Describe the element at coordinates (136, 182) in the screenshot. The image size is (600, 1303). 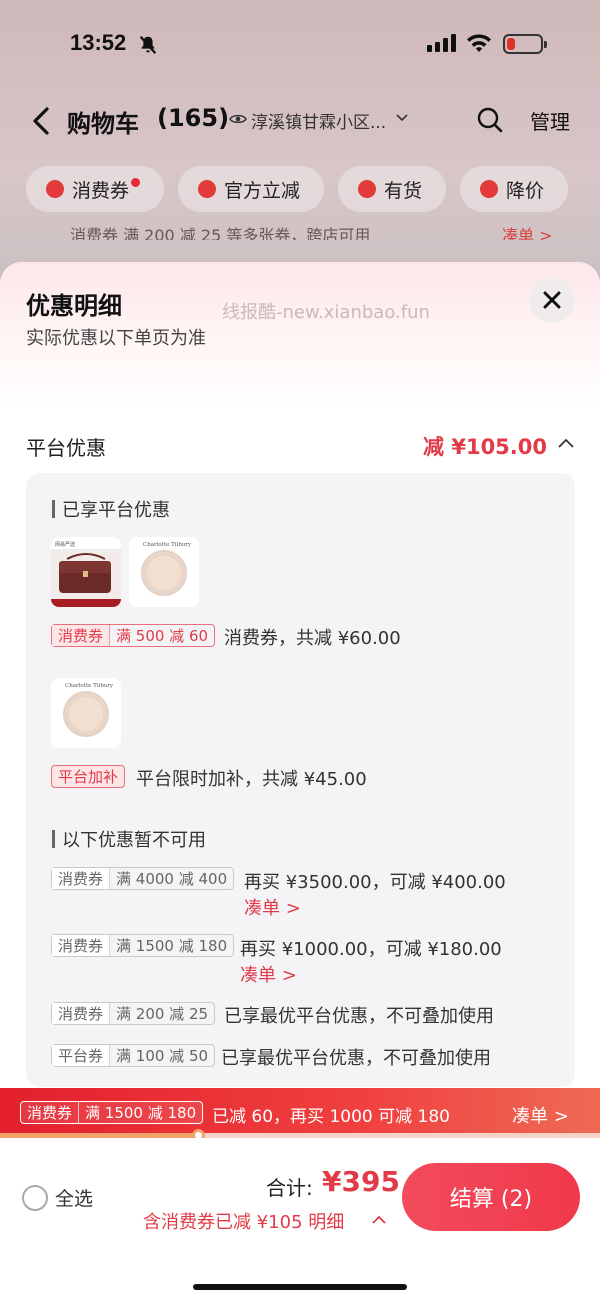
I see `notification-dot` at that location.